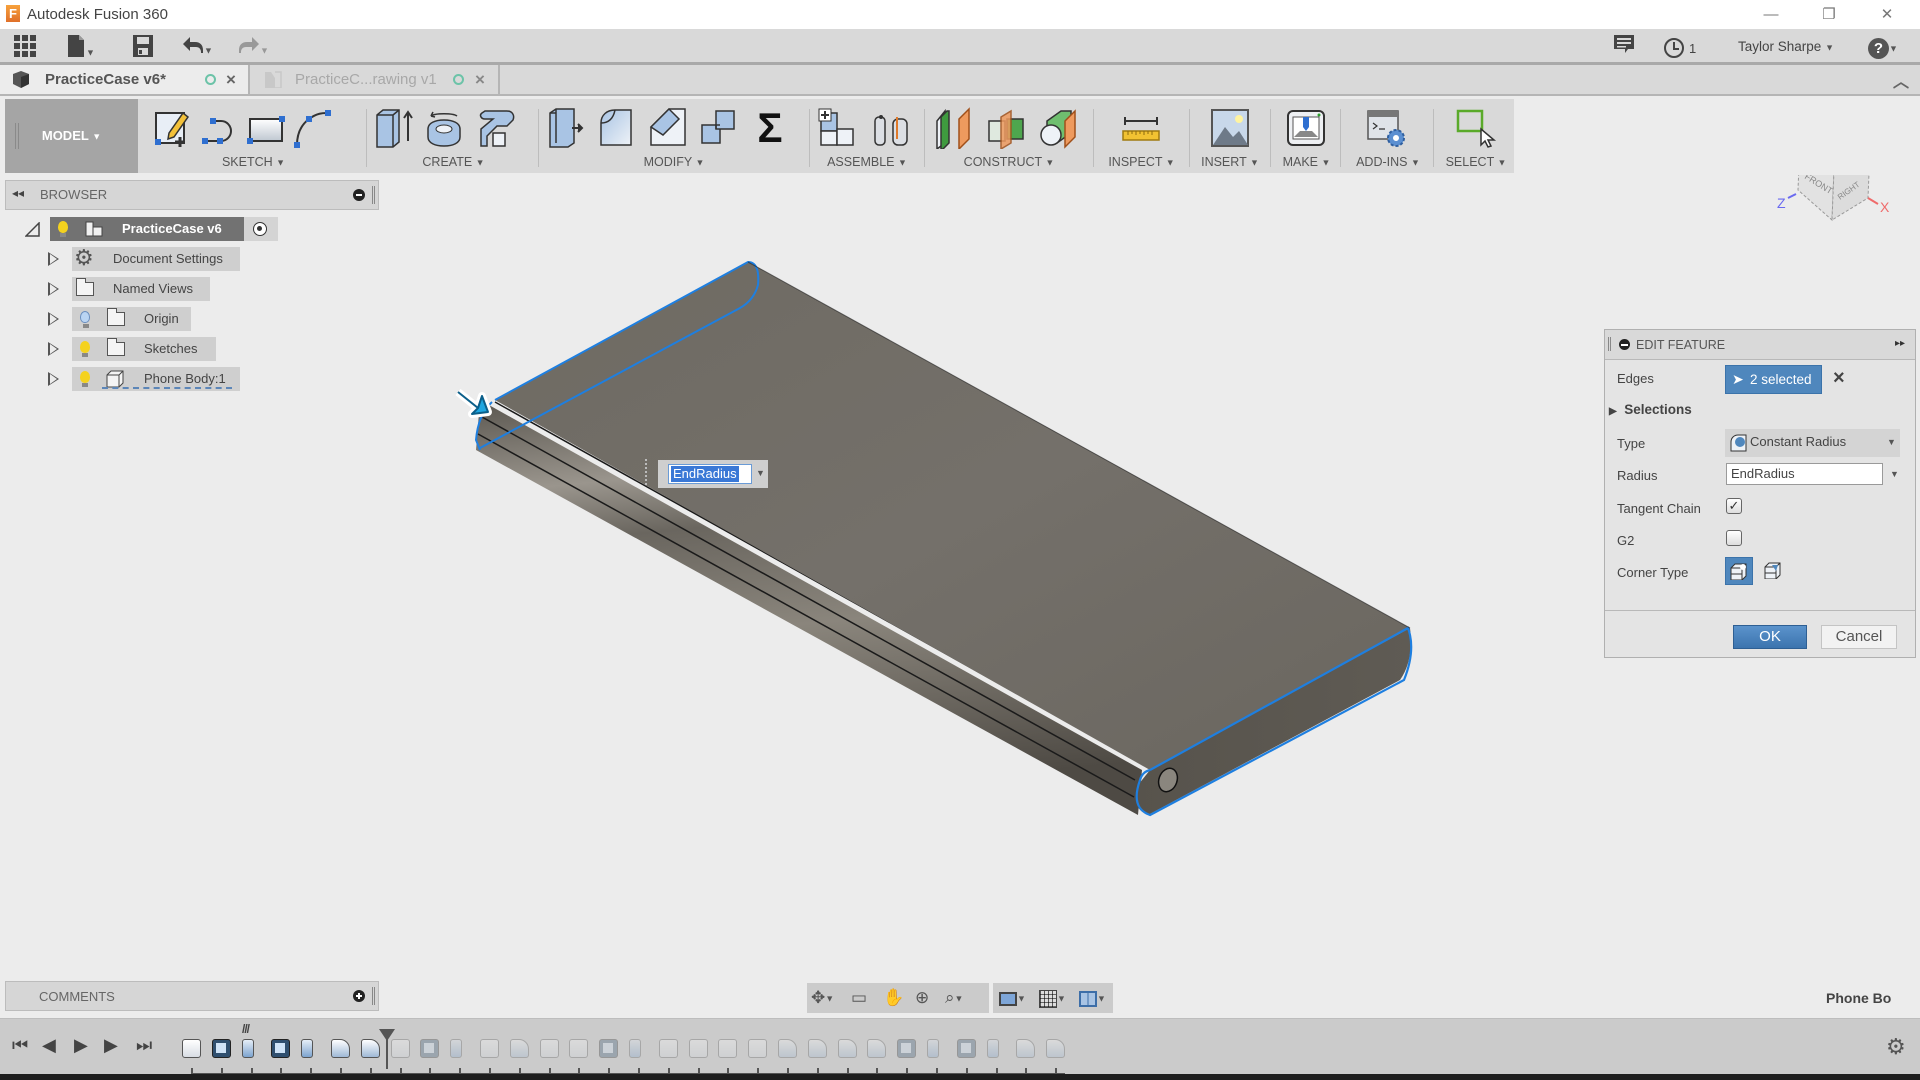  What do you see at coordinates (473, 403) in the screenshot?
I see `fillet-drag-arrow-icon` at bounding box center [473, 403].